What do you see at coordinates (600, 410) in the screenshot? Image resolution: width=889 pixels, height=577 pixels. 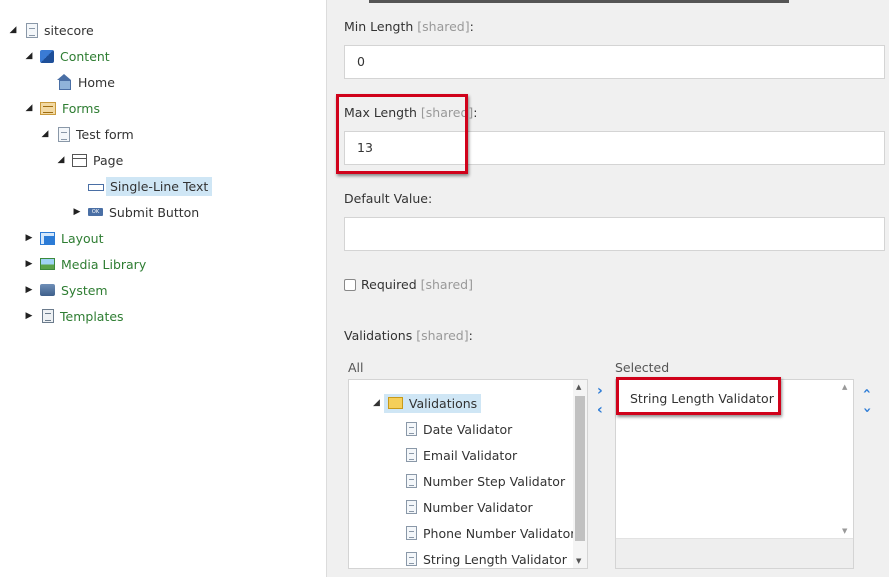 I see `remove-validator-button: ‹` at bounding box center [600, 410].